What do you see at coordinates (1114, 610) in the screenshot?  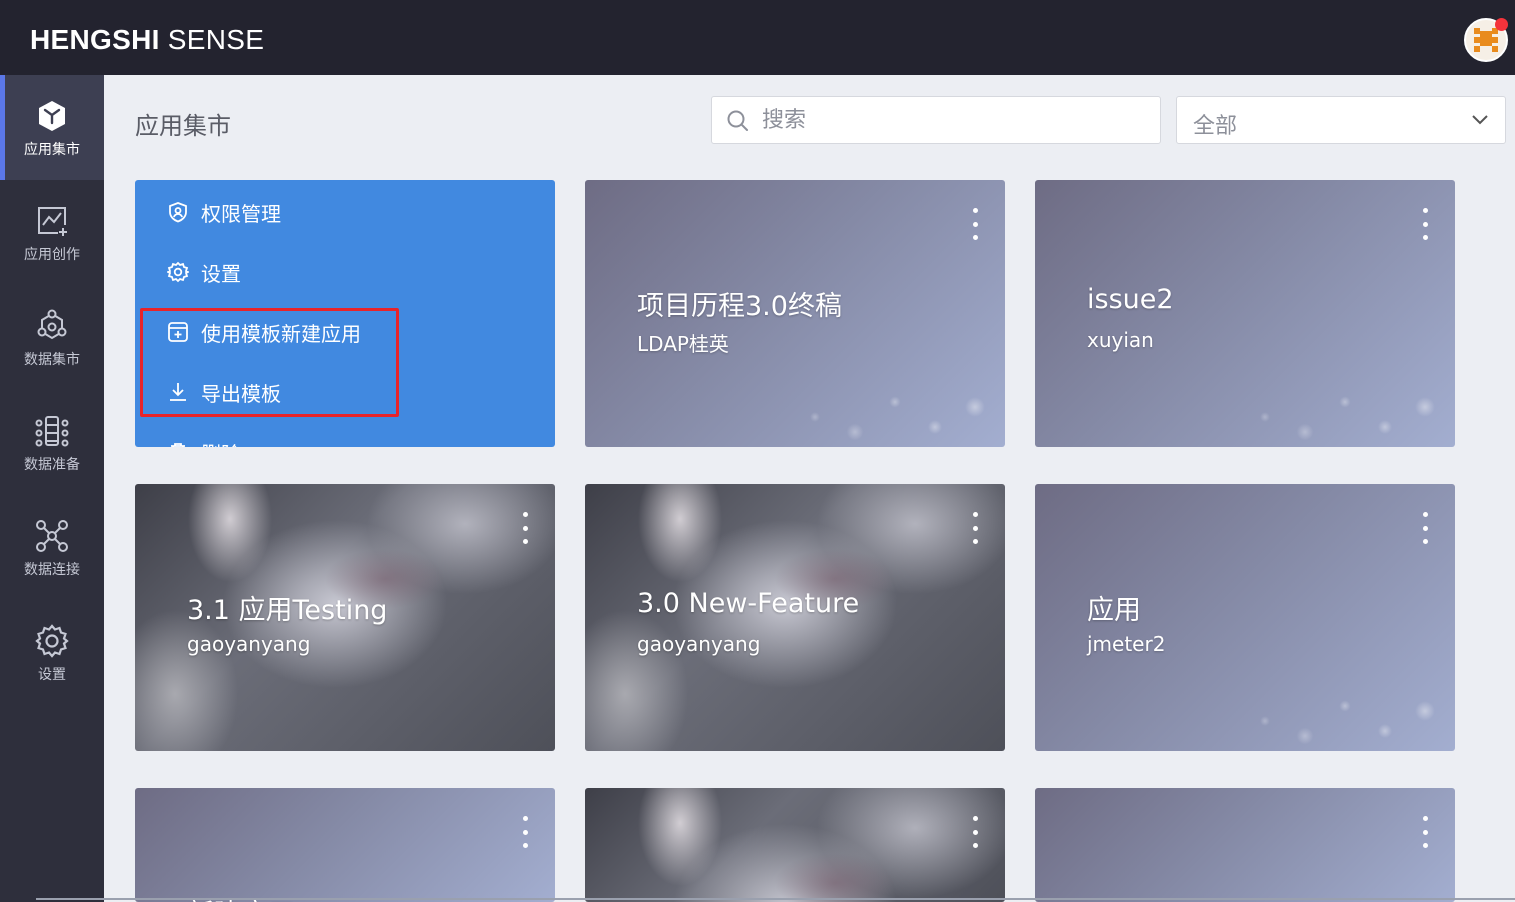 I see `app-card-title: 应用` at bounding box center [1114, 610].